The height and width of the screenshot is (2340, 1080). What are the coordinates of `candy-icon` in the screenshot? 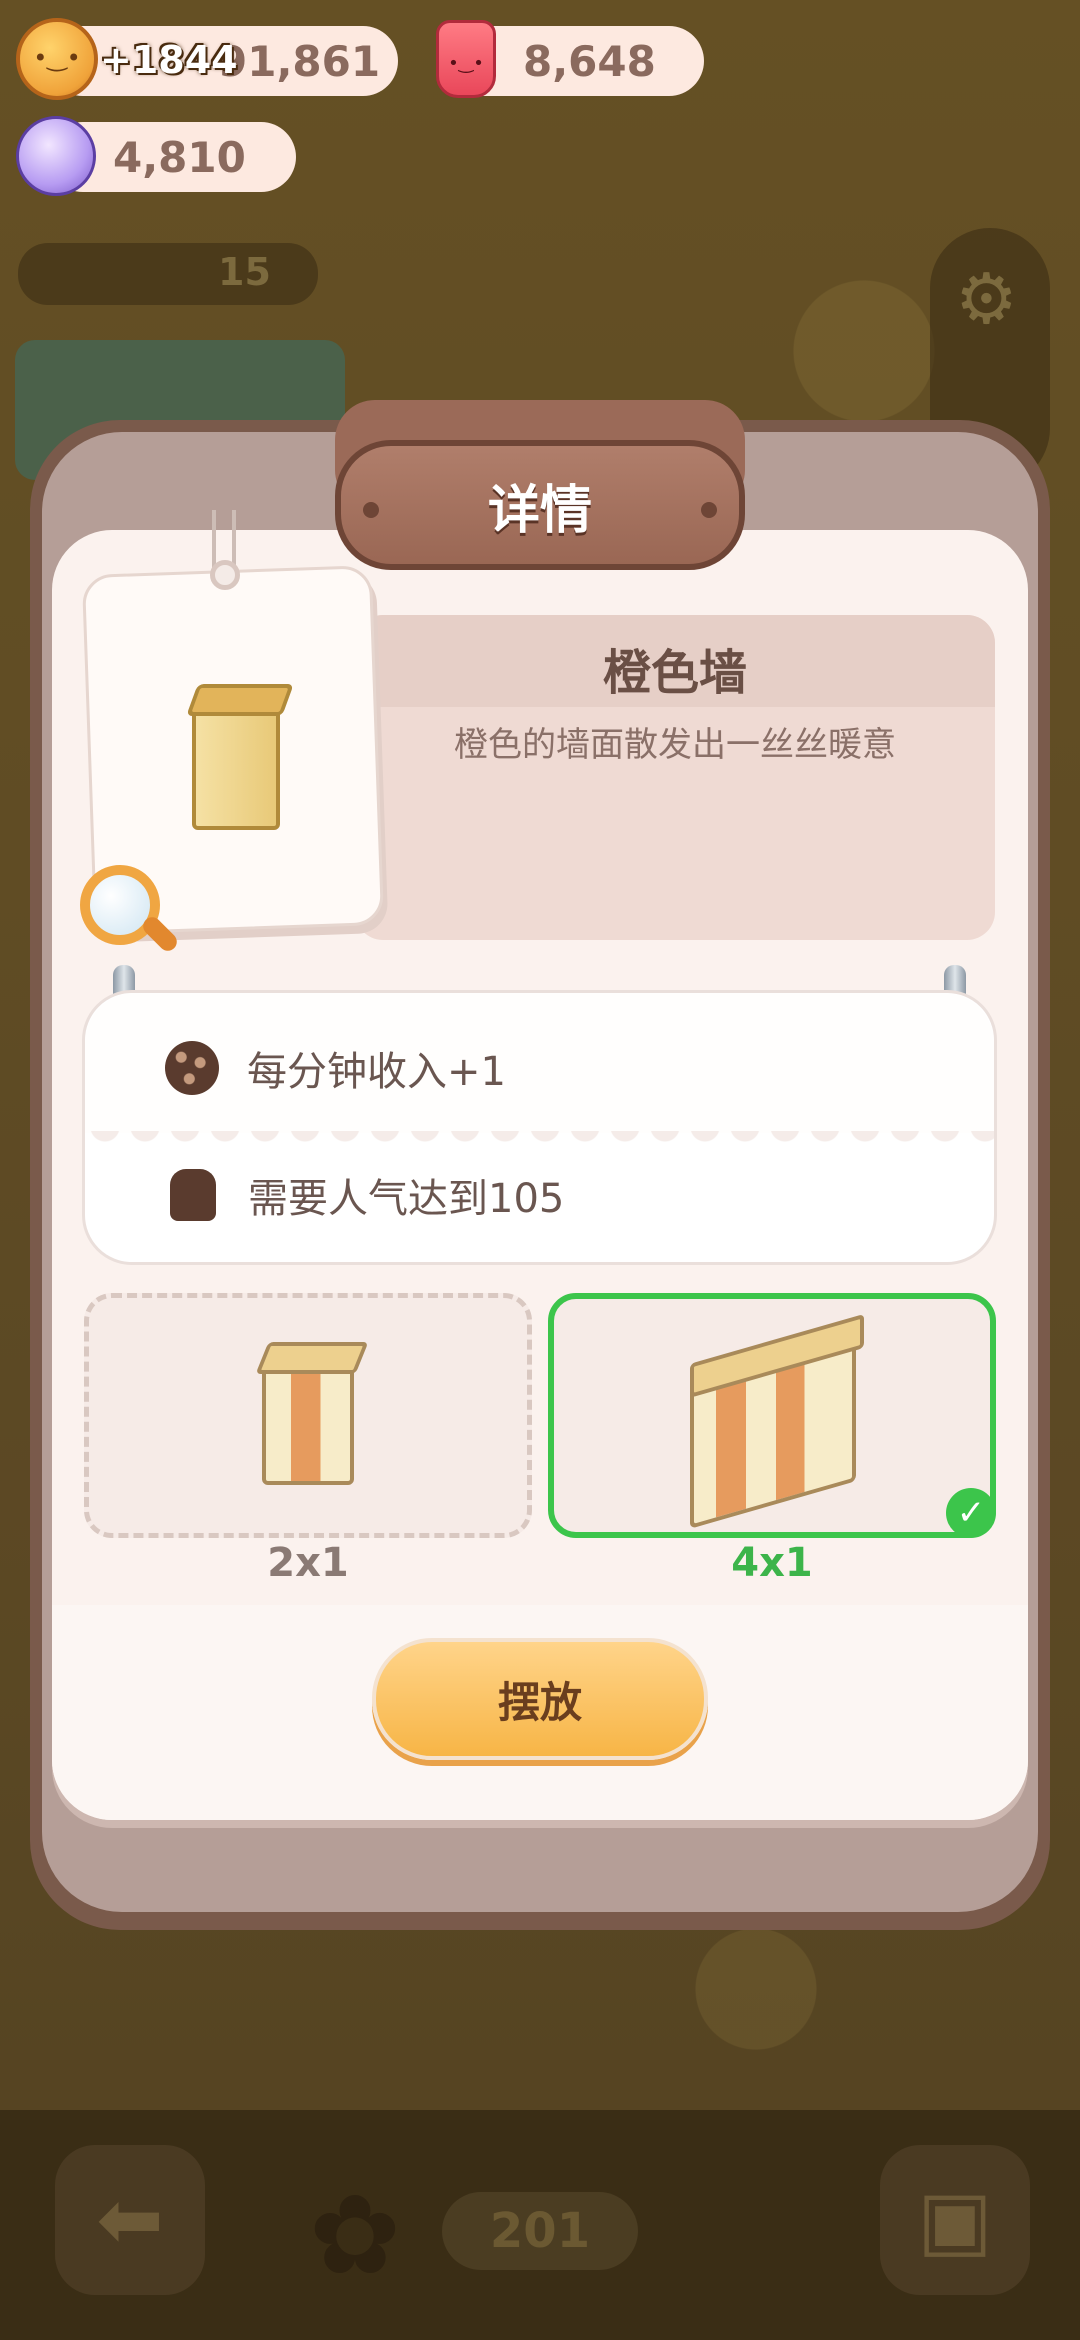 It's located at (56, 156).